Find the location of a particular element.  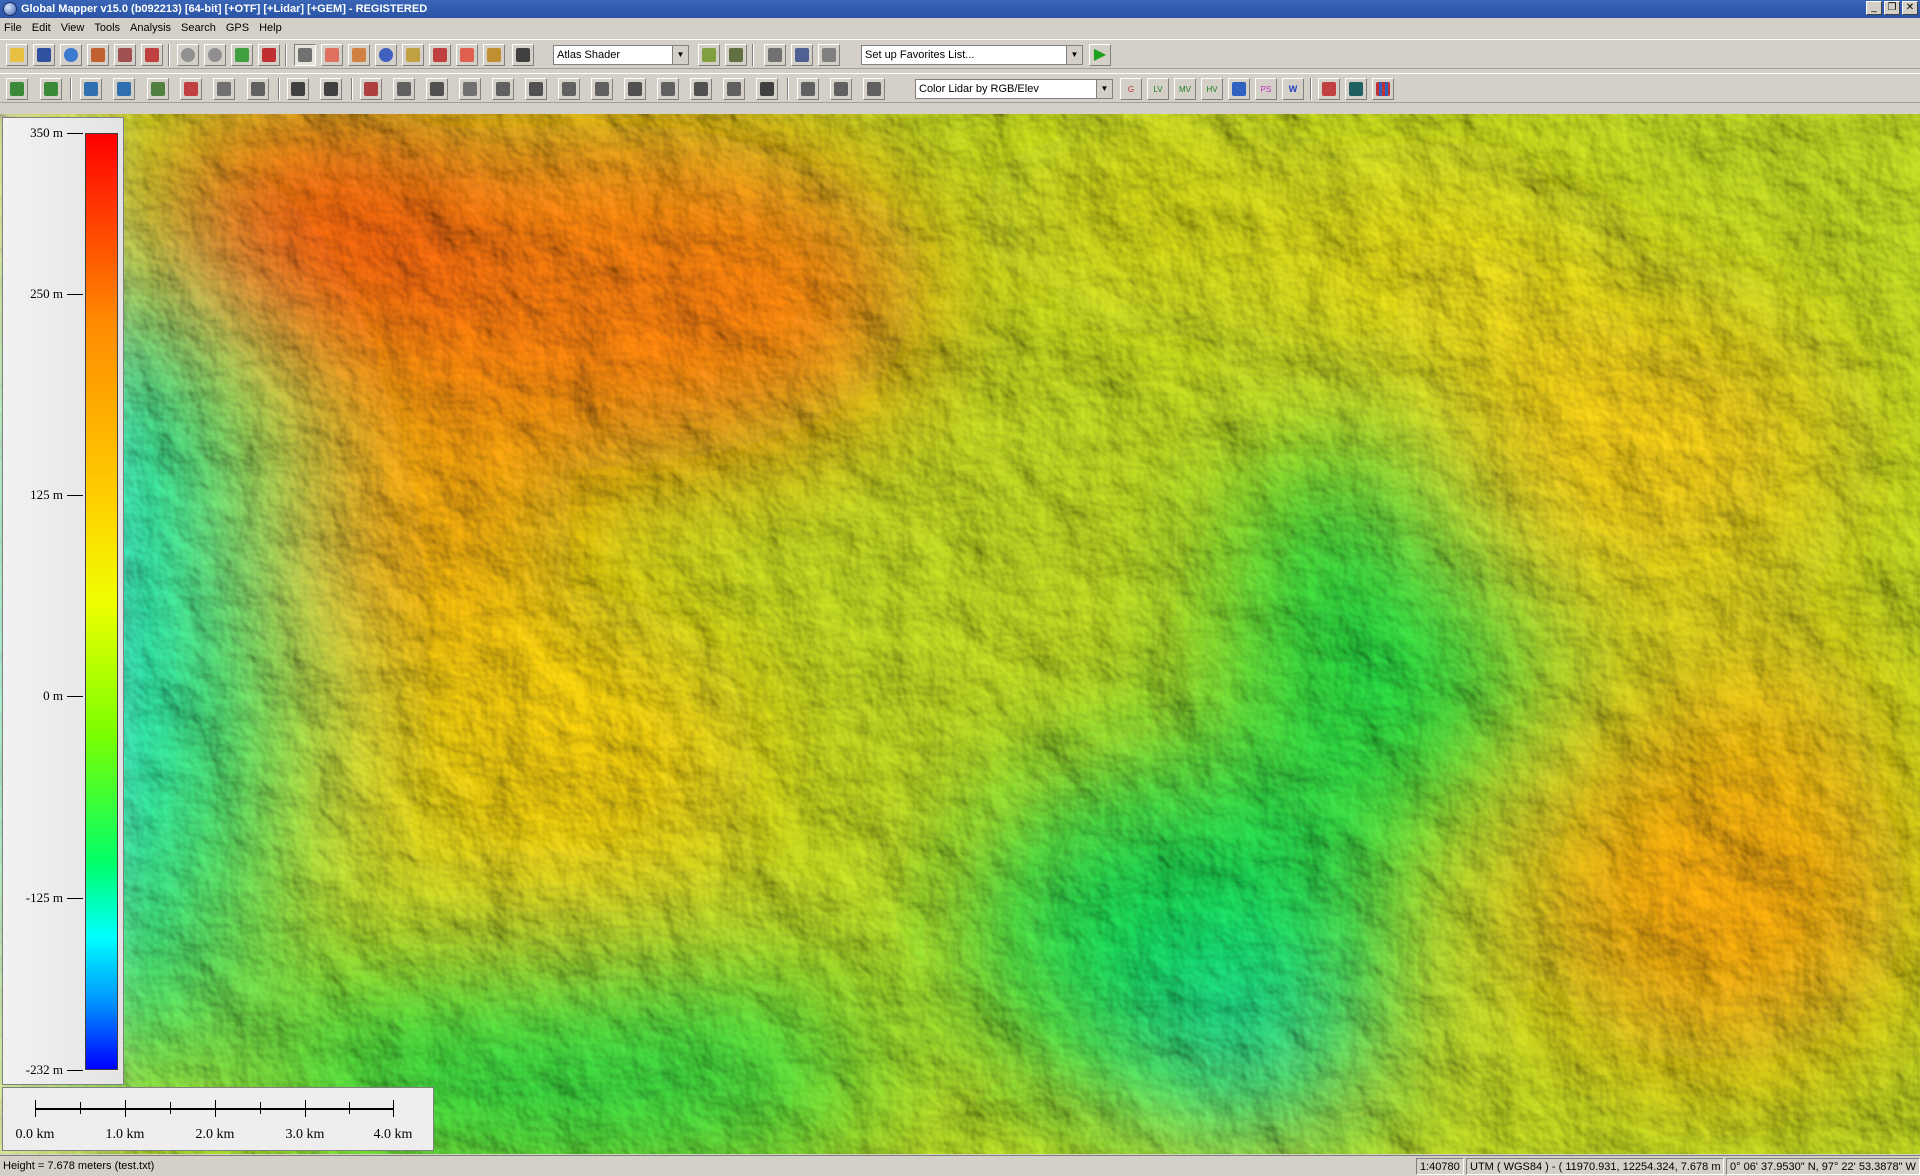

edit-area-icon is located at coordinates (437, 89).